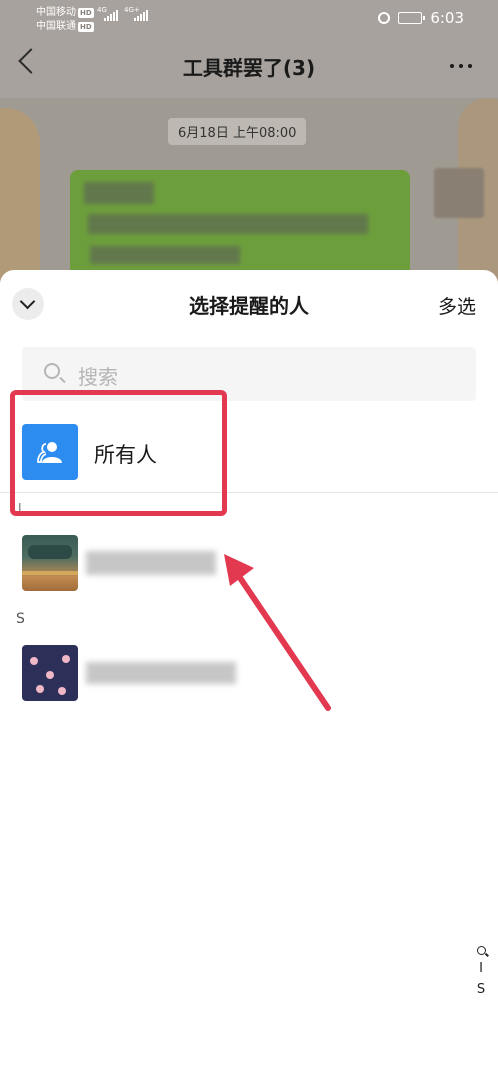  I want to click on hd-badge-2: HD, so click(86, 27).